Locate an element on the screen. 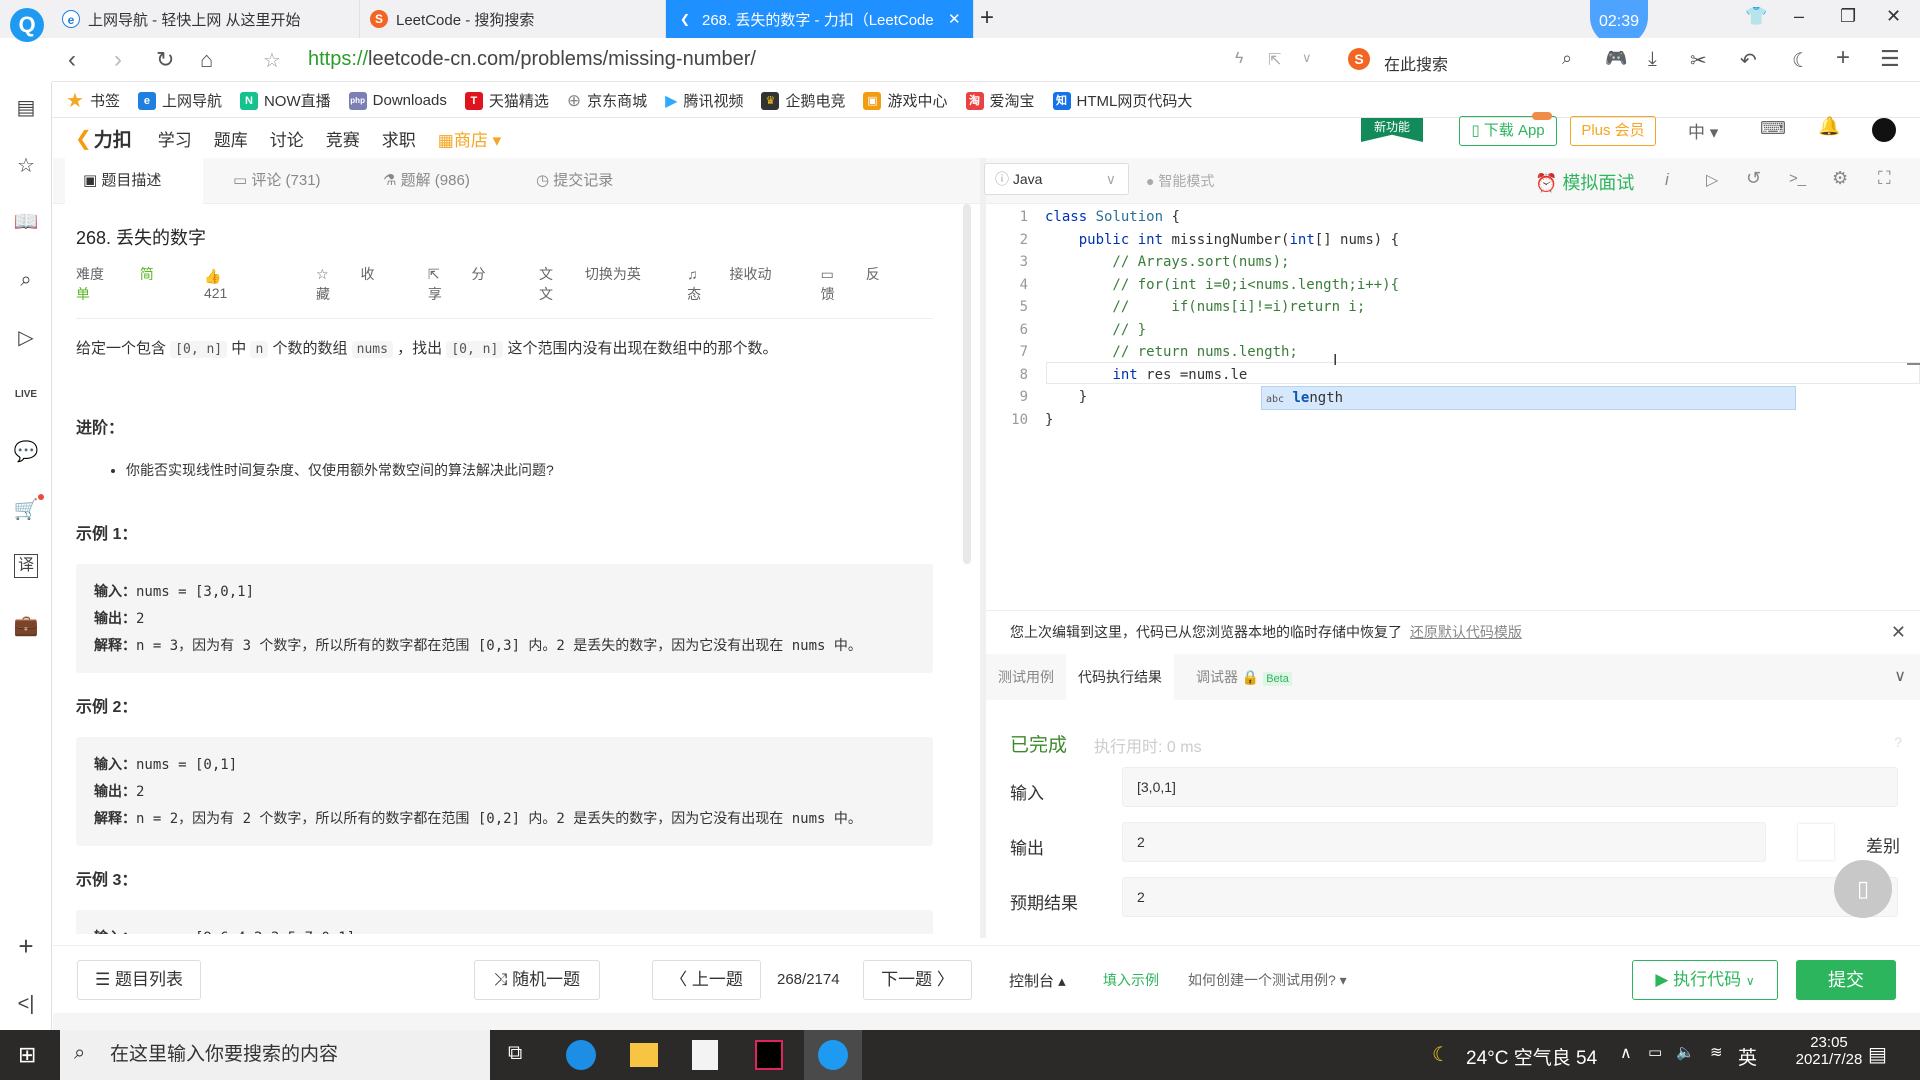 This screenshot has height=1080, width=1920. share-icon: ⇱ is located at coordinates (1274, 60).